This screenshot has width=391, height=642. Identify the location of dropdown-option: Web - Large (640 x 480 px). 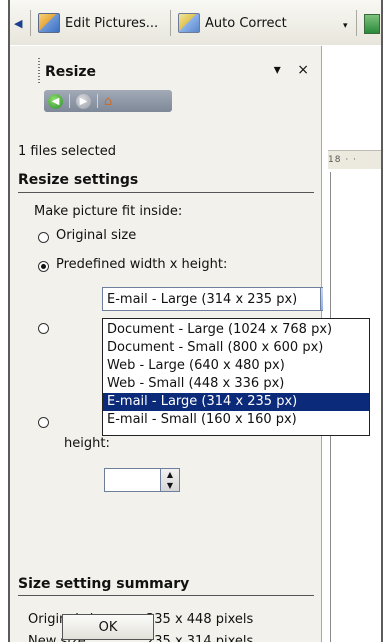
(236, 366).